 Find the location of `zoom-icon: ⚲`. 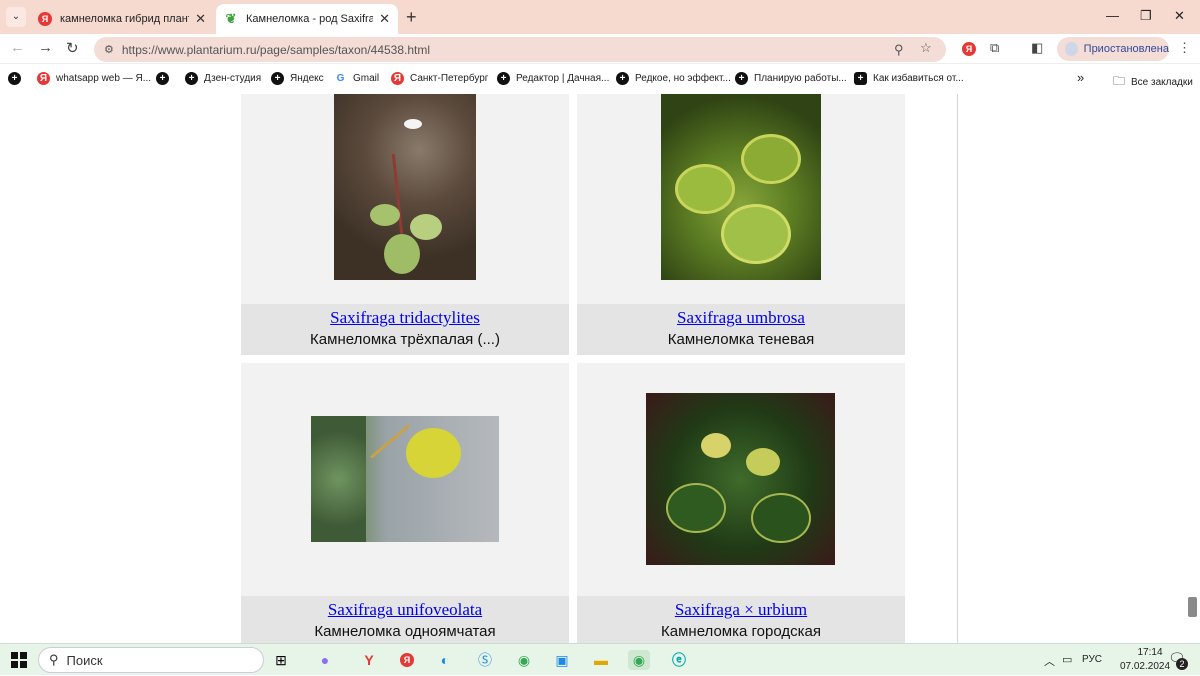

zoom-icon: ⚲ is located at coordinates (899, 50).